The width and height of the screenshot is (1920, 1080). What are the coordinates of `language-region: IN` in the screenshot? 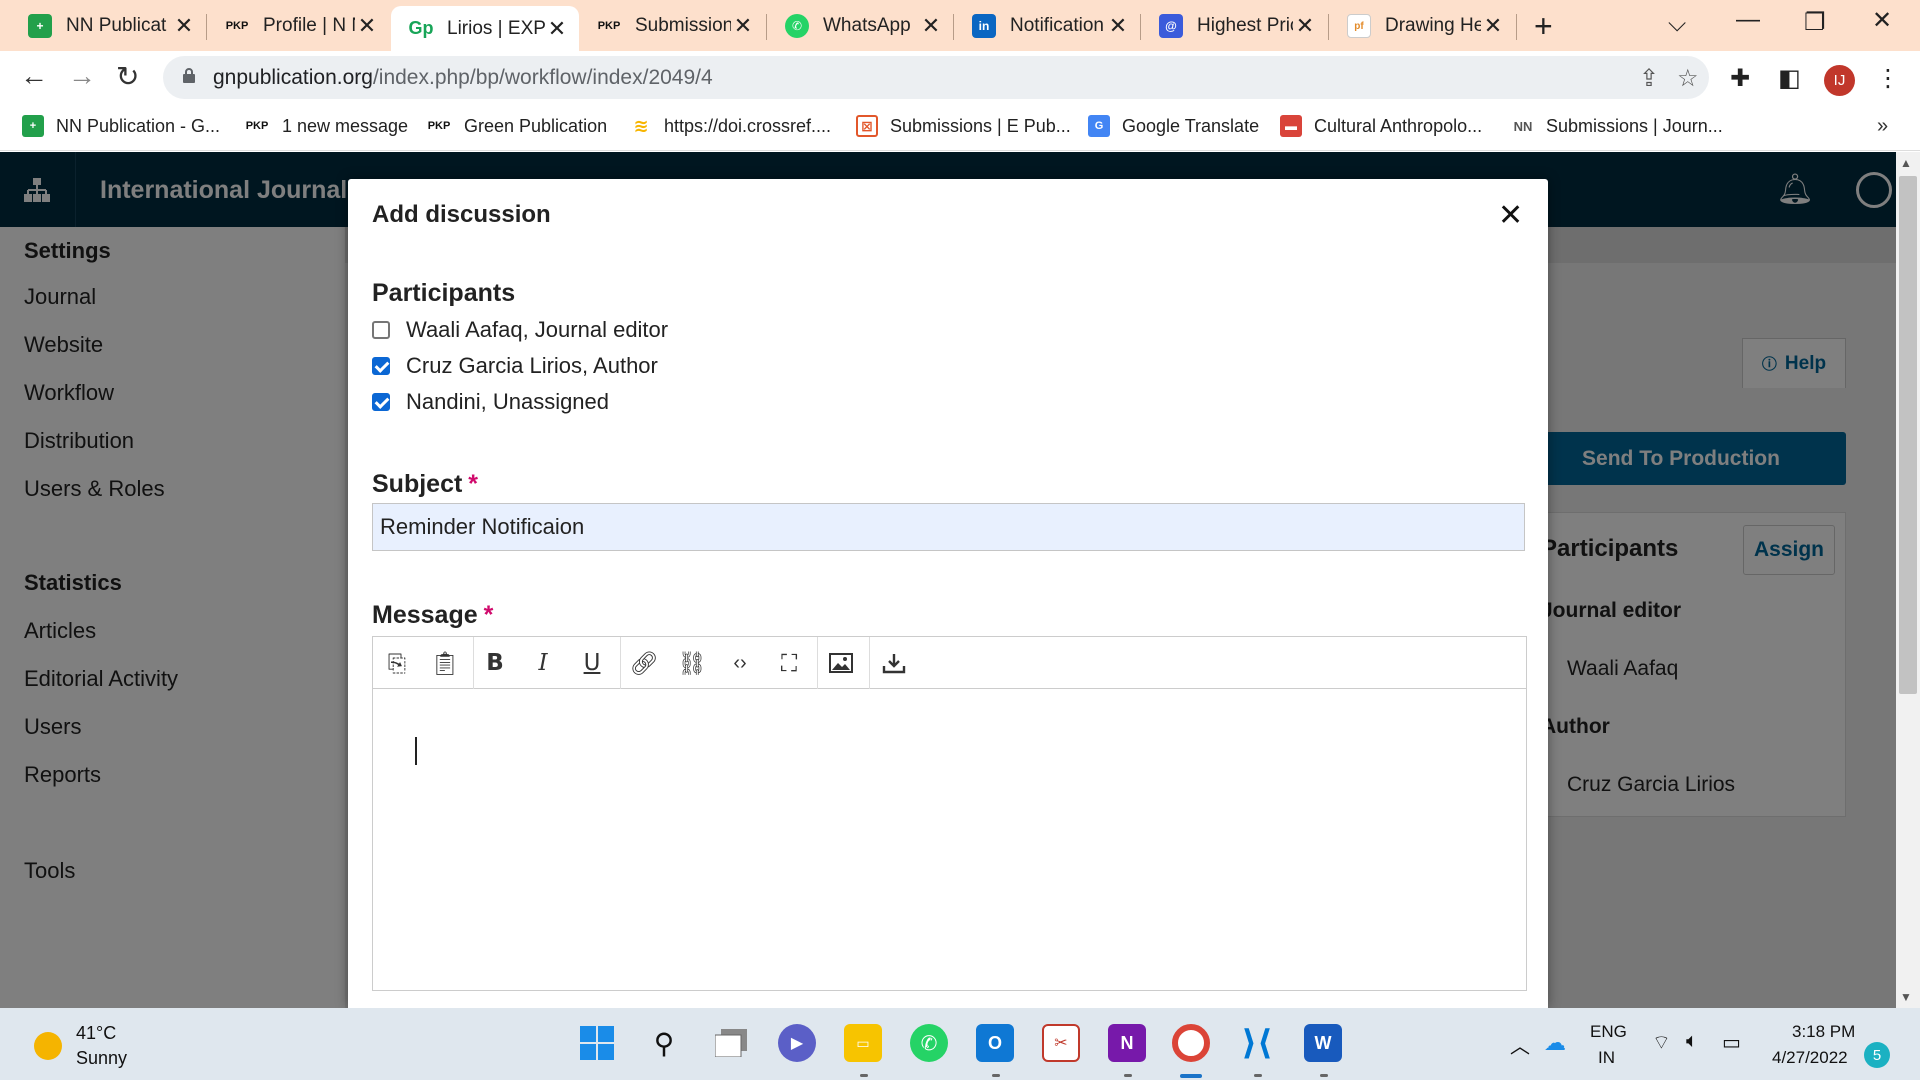 It's located at (1606, 1058).